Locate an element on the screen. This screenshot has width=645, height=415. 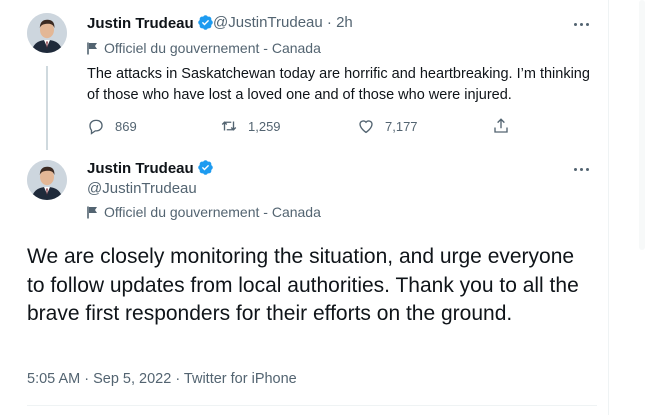
like-count: 7,177 is located at coordinates (401, 126).